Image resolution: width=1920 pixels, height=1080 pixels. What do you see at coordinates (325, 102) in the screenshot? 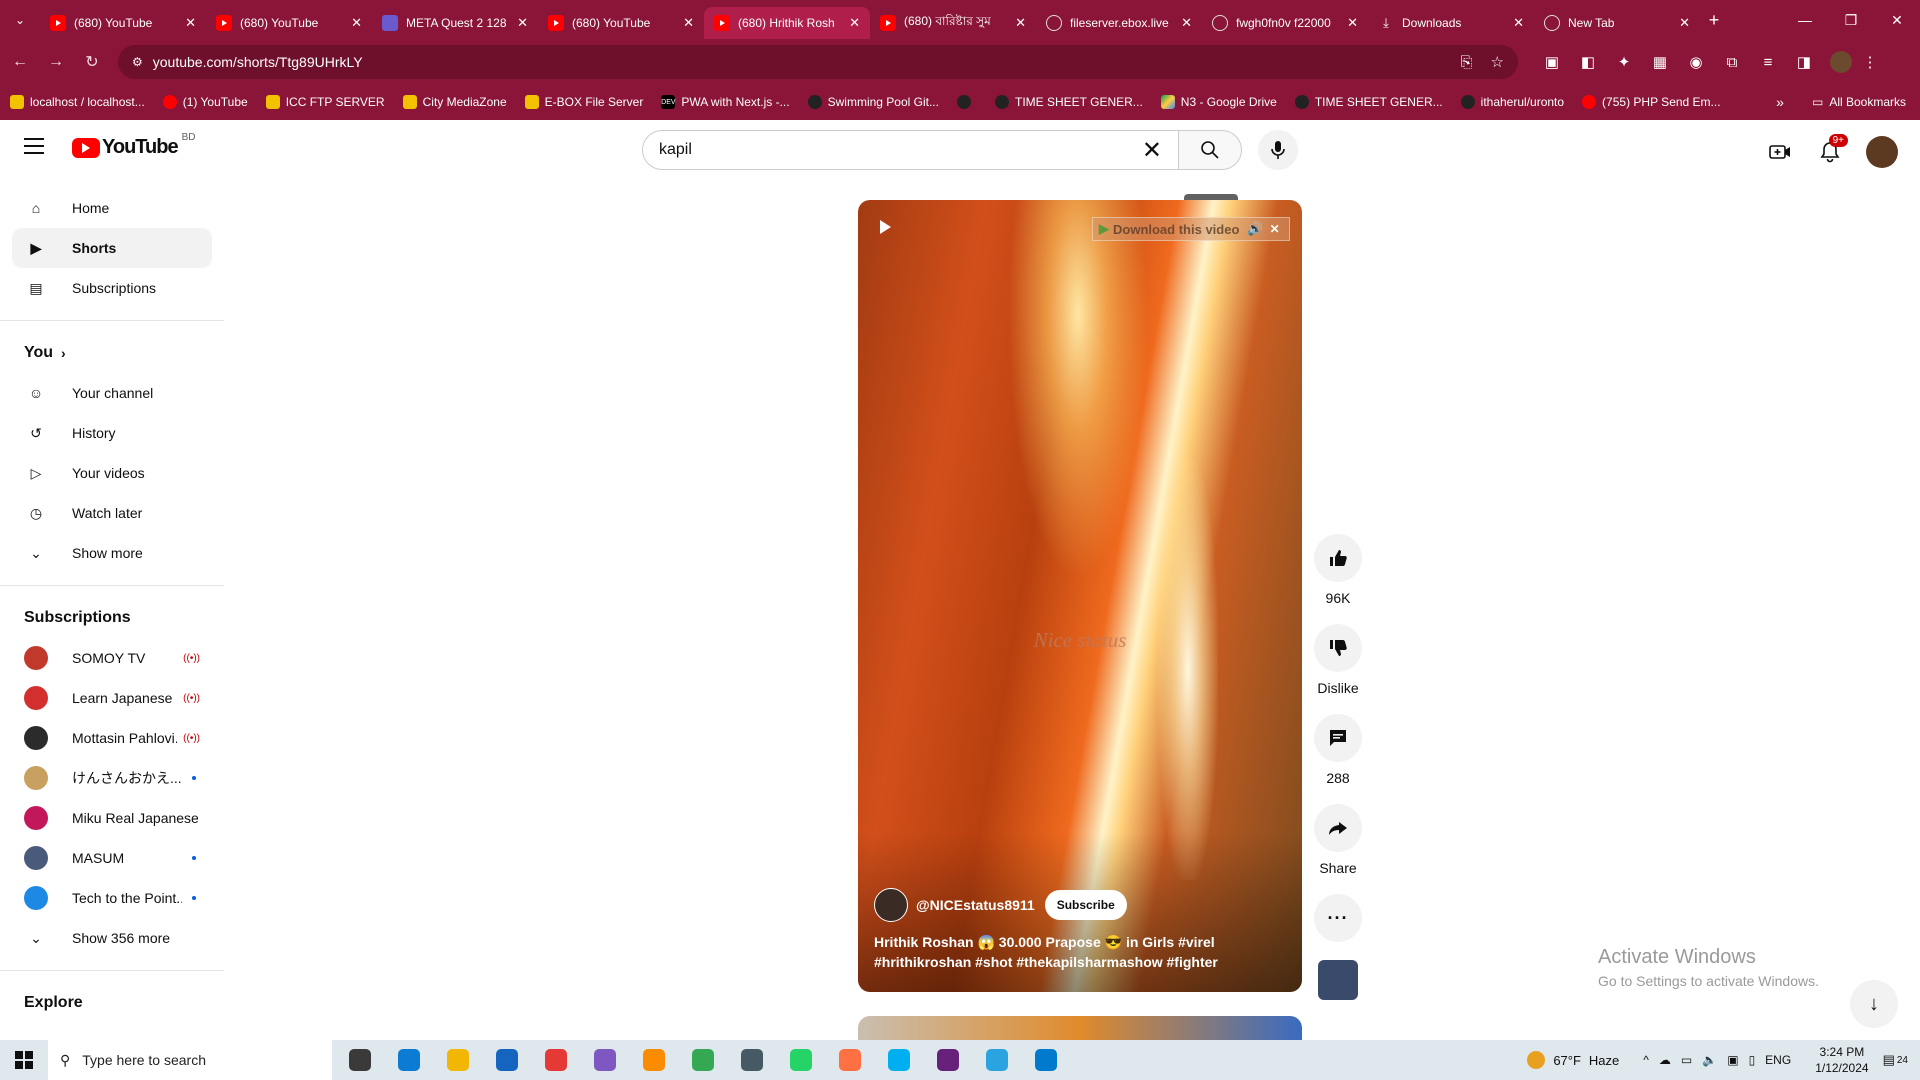
I see `bookmark-item: ICC FTP SERVER` at bounding box center [325, 102].